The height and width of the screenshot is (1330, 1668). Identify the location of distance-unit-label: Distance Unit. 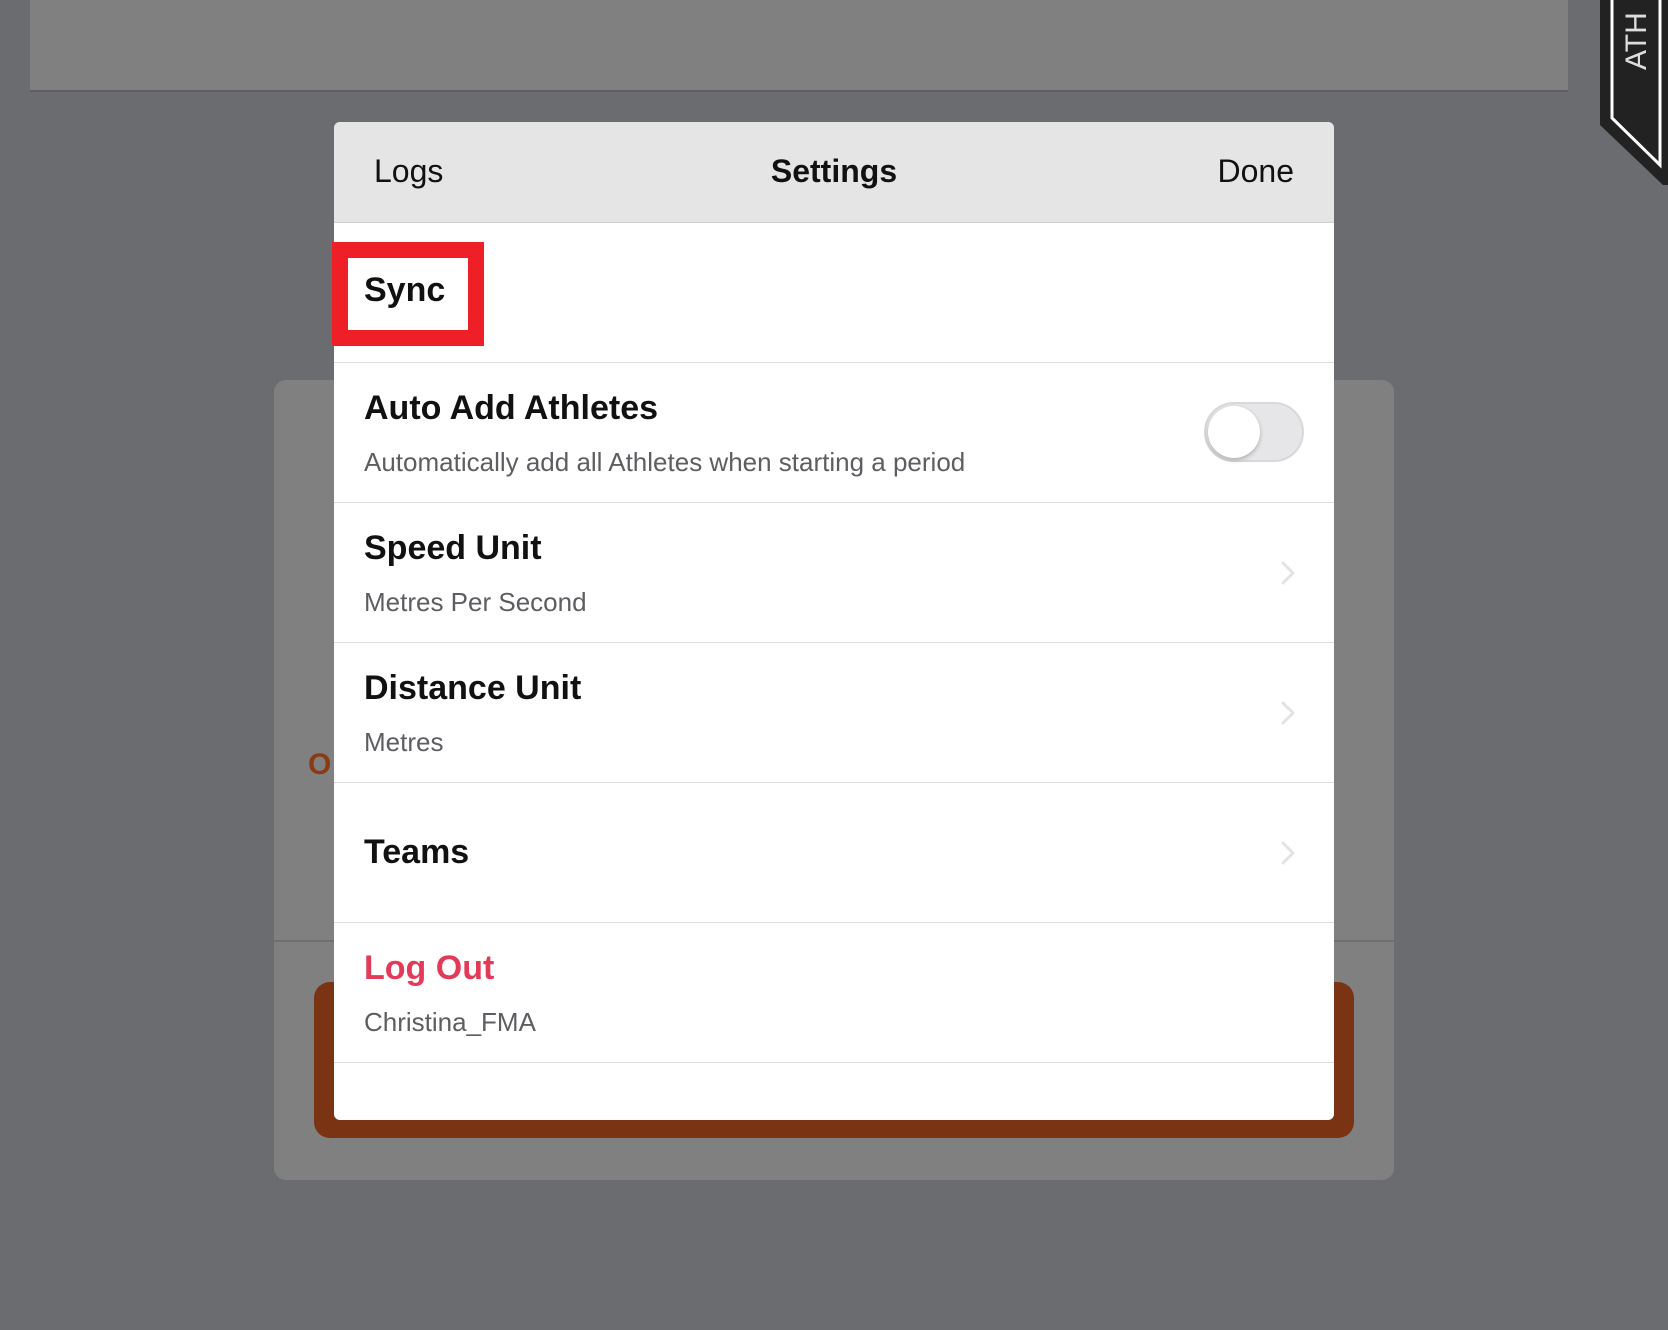
(473, 688).